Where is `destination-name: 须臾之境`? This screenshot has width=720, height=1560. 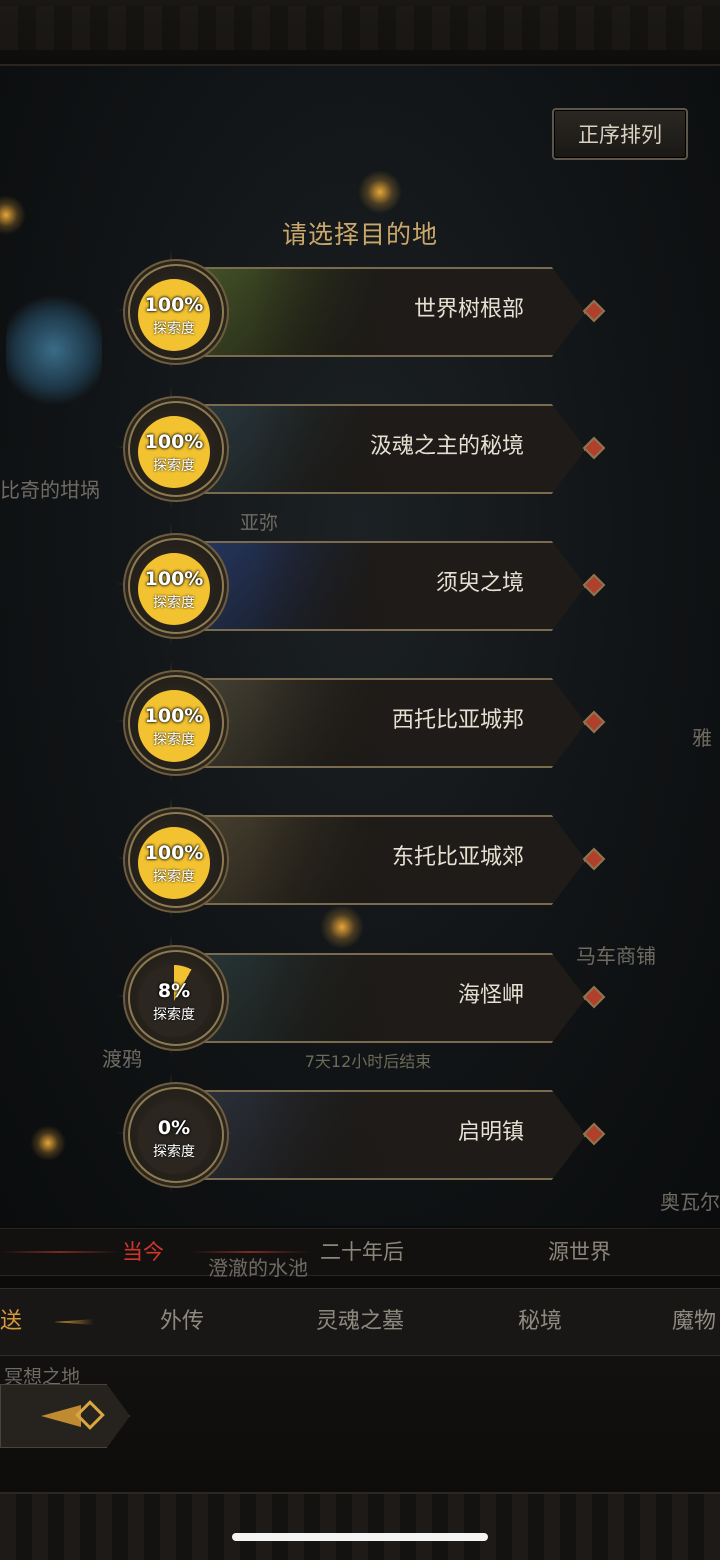
destination-name: 须臾之境 is located at coordinates (479, 583).